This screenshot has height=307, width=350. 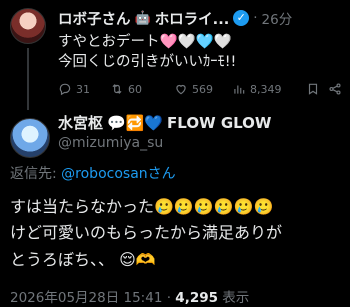 I want to click on robot-emoji: 🤖, so click(x=142, y=18).